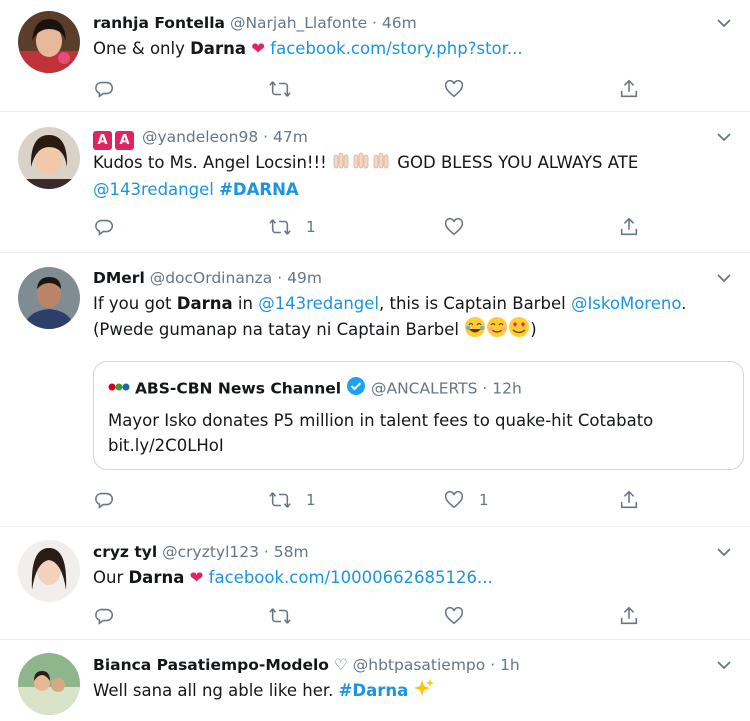 This screenshot has height=721, width=750. Describe the element at coordinates (424, 389) in the screenshot. I see `quoted-username: @ANCALERTS` at that location.